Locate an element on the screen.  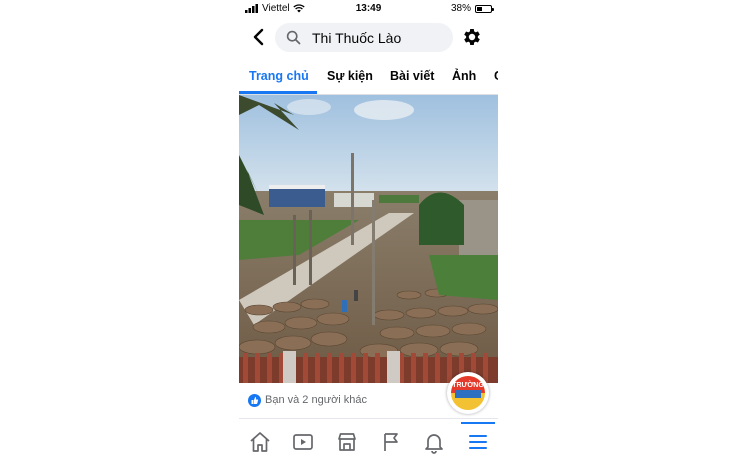
nav-active-indicator is located at coordinates (478, 423).